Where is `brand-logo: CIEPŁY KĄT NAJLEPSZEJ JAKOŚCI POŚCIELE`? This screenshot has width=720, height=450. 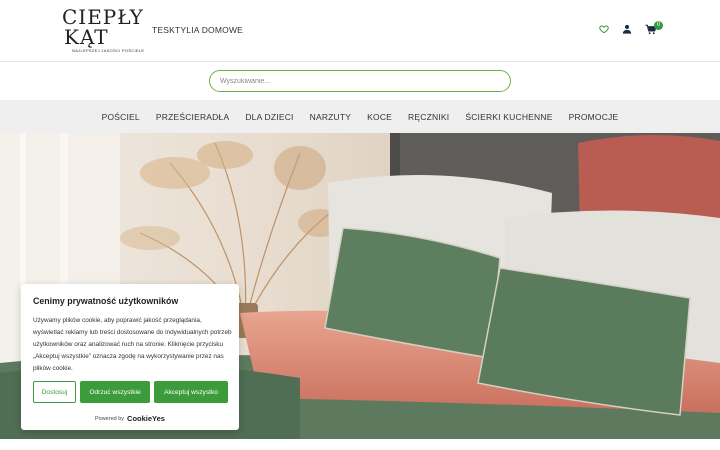 brand-logo: CIEPŁY KĄT NAJLEPSZEJ JAKOŚCI POŚCIELE is located at coordinates (102, 31).